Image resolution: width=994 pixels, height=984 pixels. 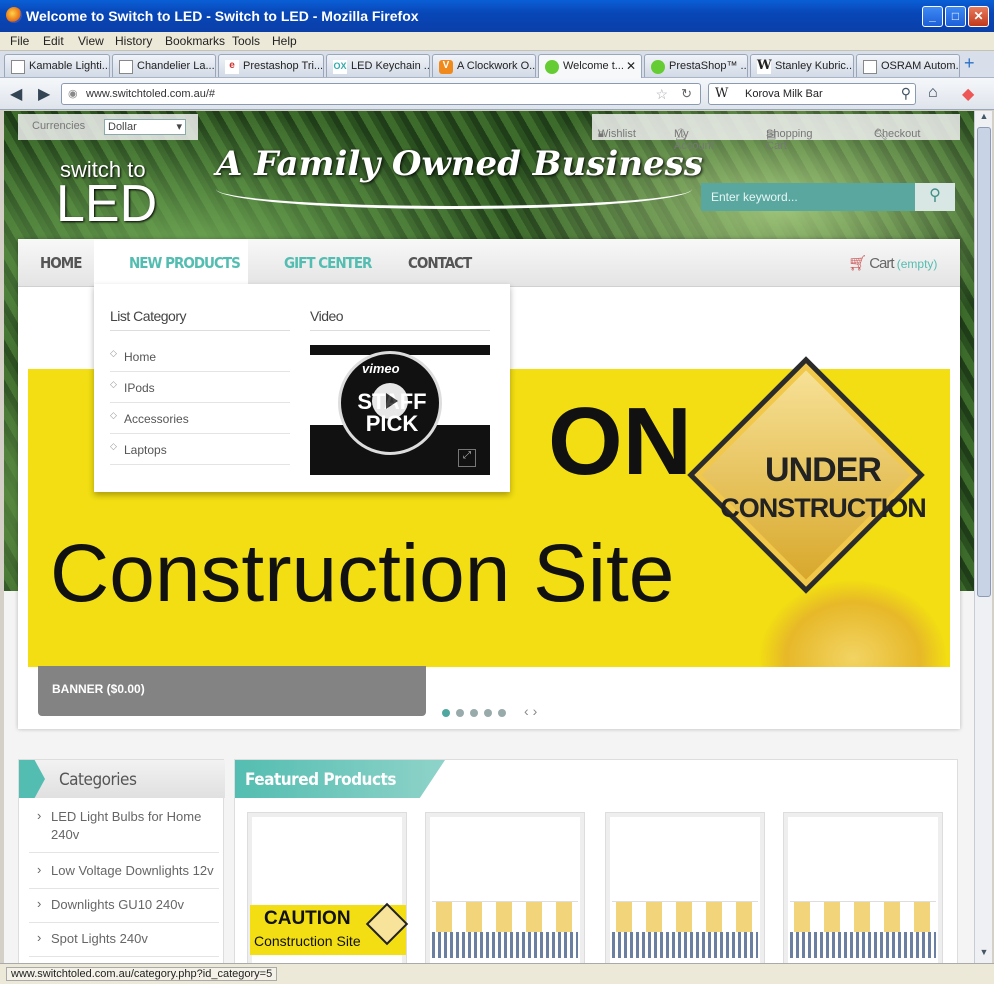 I want to click on menu-history: History, so click(x=133, y=41).